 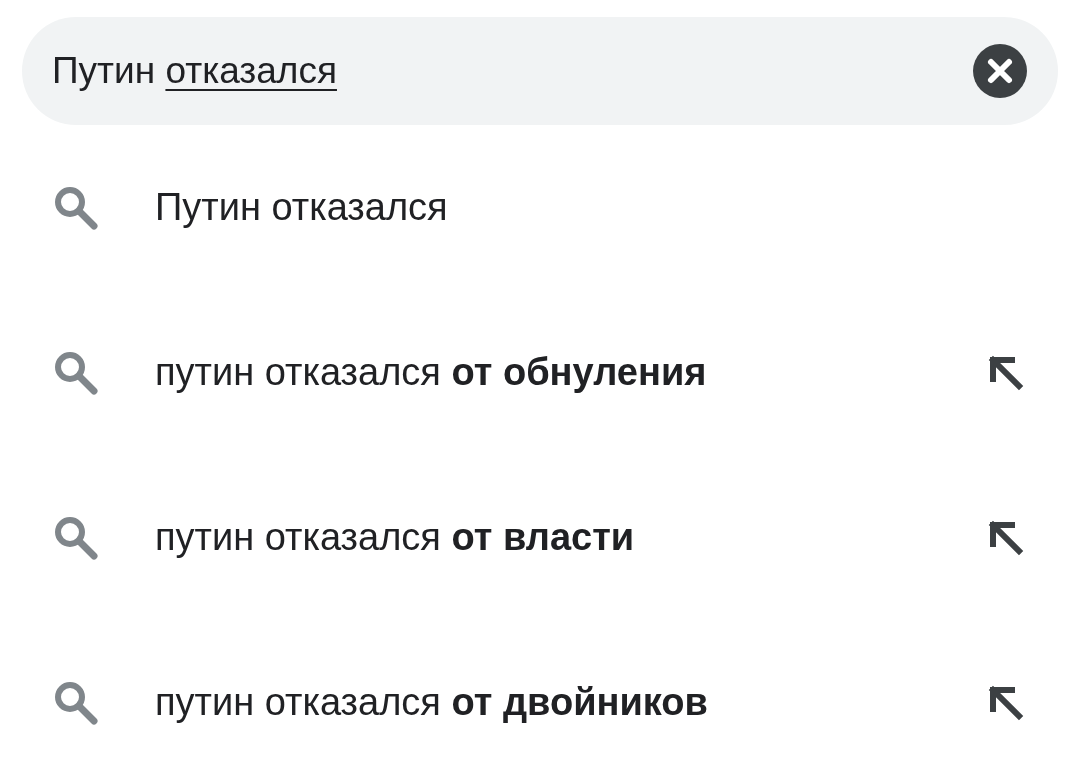 I want to click on suggestion-item: путин отказался от власти, so click(x=571, y=537).